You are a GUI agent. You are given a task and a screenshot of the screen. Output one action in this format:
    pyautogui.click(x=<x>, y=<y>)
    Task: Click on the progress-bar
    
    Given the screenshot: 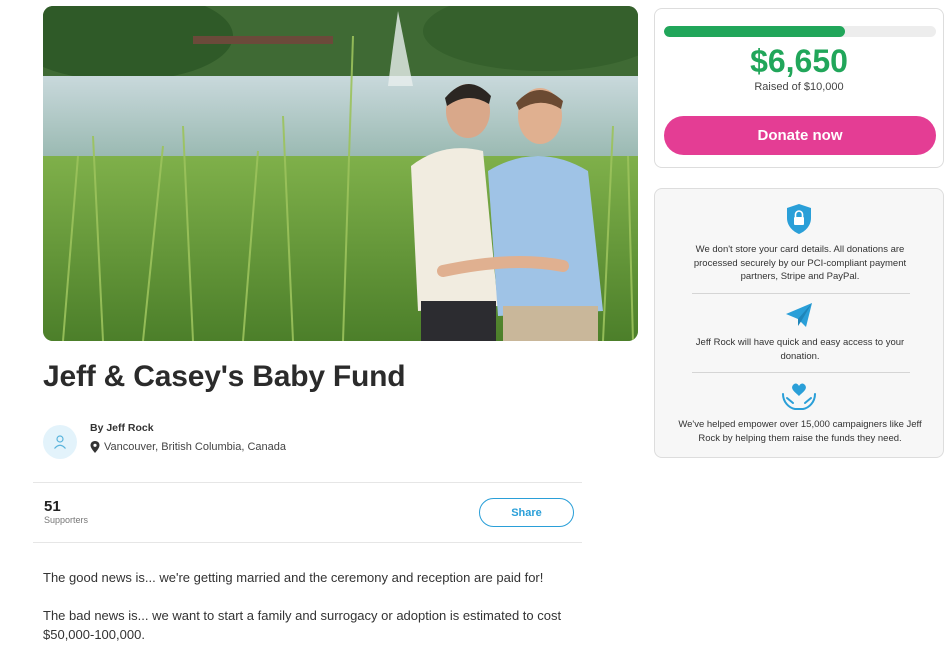 What is the action you would take?
    pyautogui.click(x=800, y=31)
    